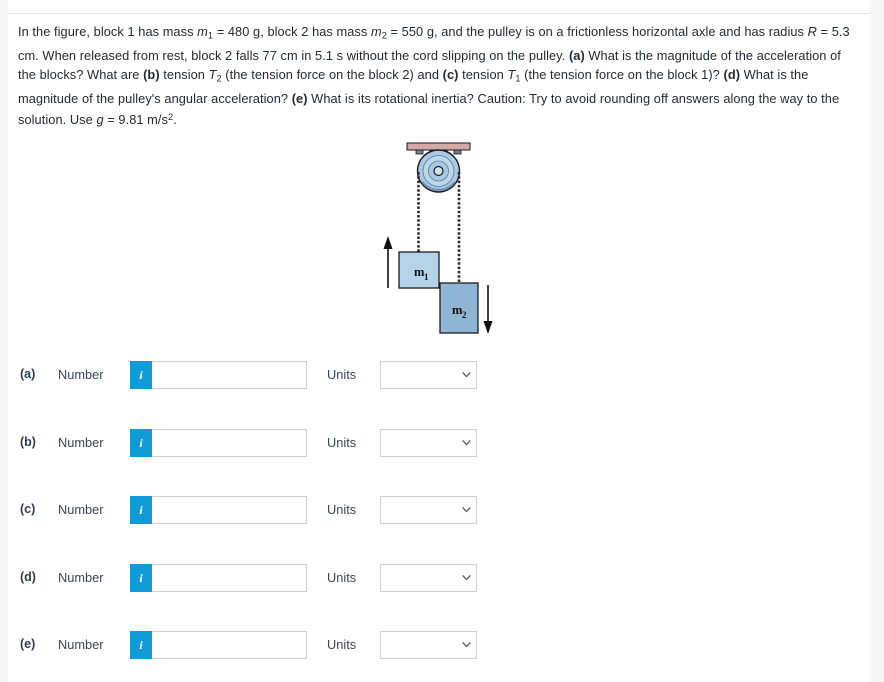  I want to click on pulley-hub, so click(438, 171).